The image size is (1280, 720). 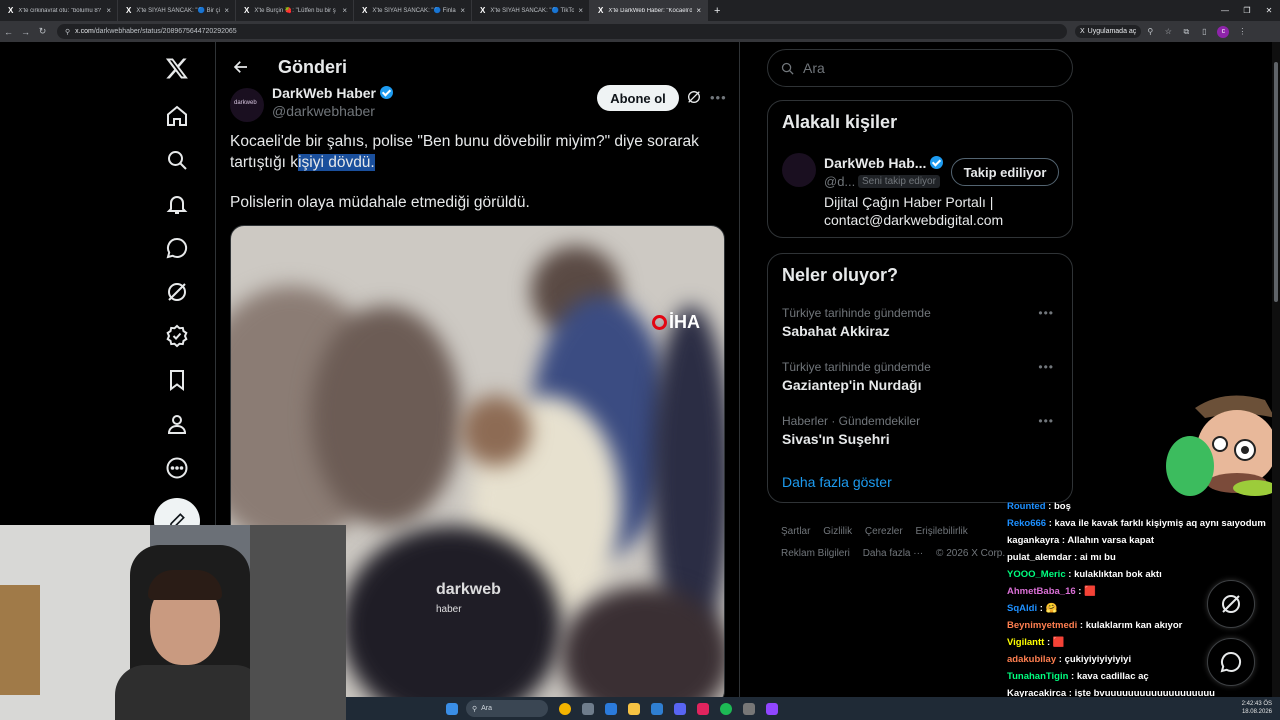 What do you see at coordinates (588, 708) in the screenshot?
I see `taskview-icon` at bounding box center [588, 708].